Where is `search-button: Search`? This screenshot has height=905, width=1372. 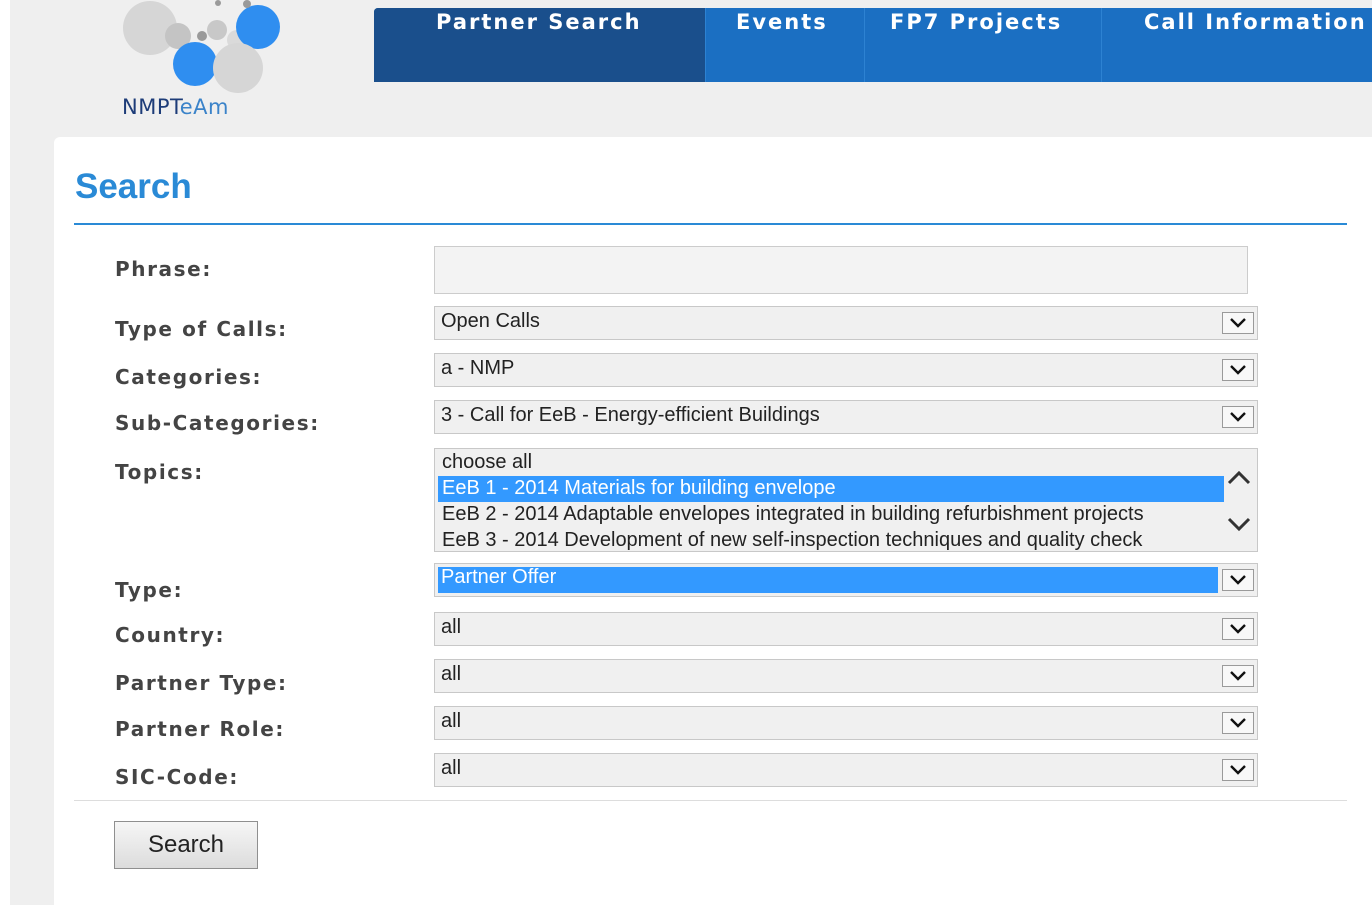
search-button: Search is located at coordinates (186, 845).